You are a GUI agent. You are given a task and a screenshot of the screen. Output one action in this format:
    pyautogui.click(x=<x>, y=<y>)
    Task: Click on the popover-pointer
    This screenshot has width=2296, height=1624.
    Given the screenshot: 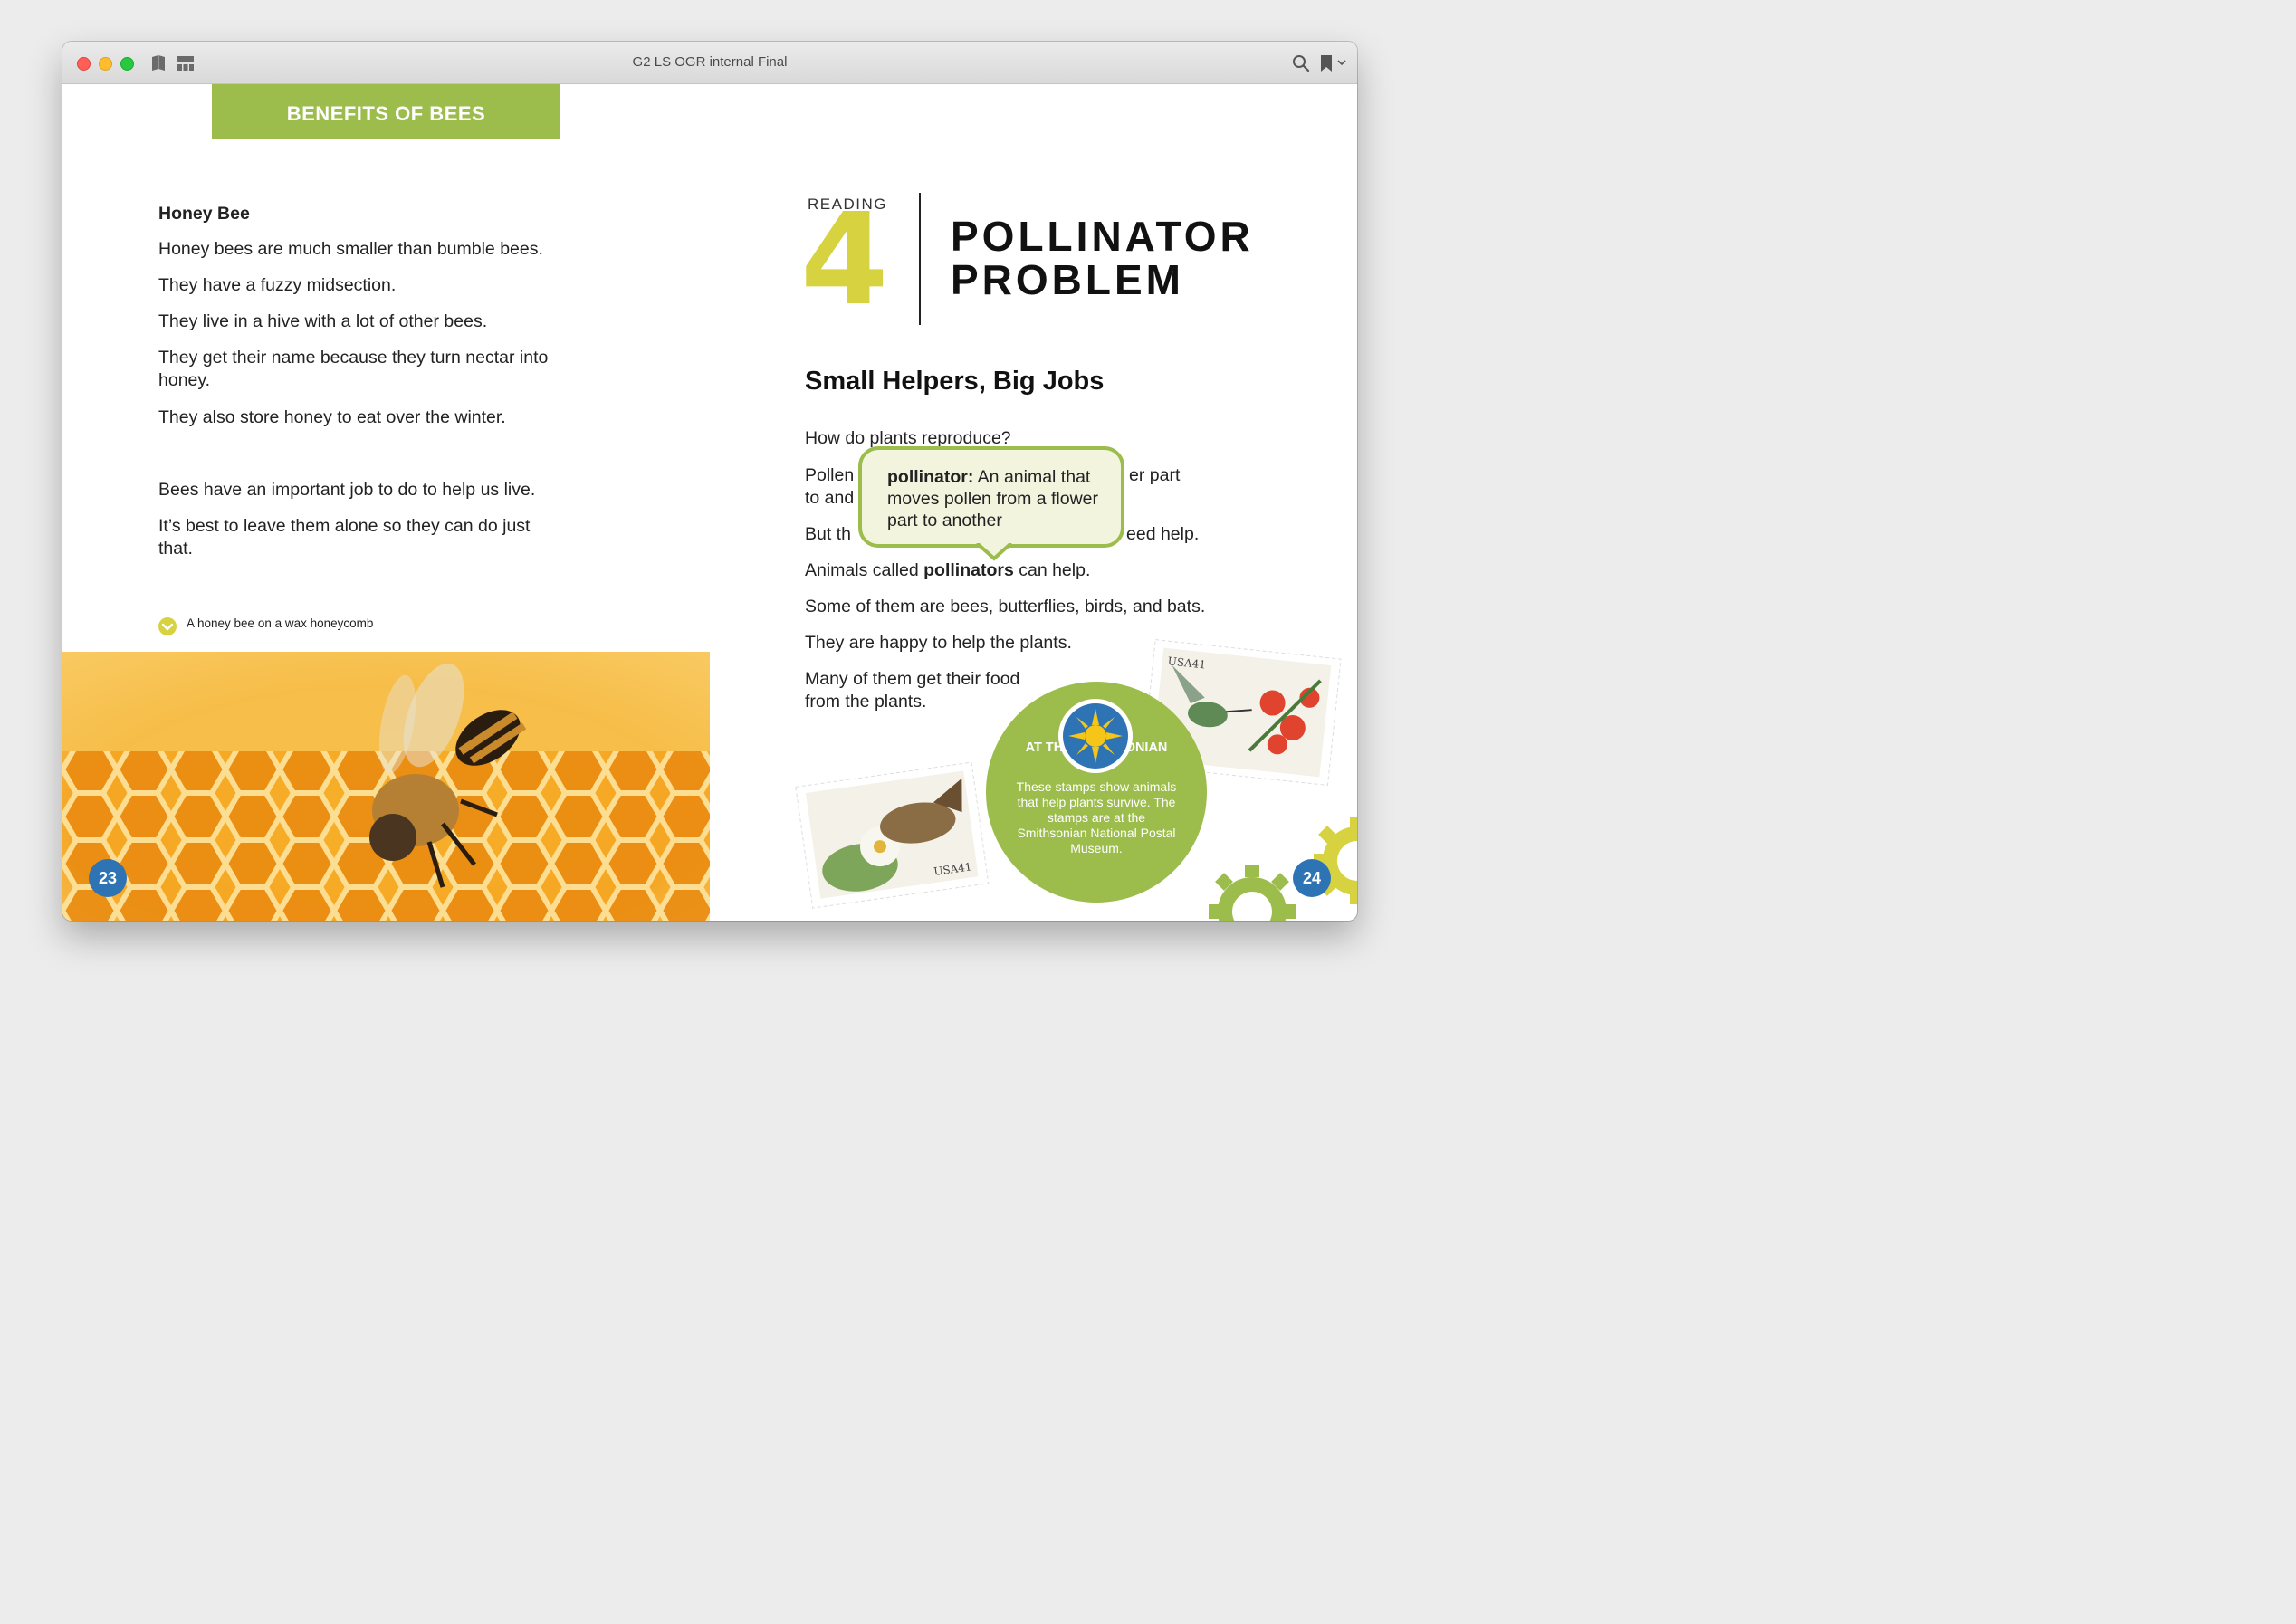 What is the action you would take?
    pyautogui.click(x=994, y=552)
    